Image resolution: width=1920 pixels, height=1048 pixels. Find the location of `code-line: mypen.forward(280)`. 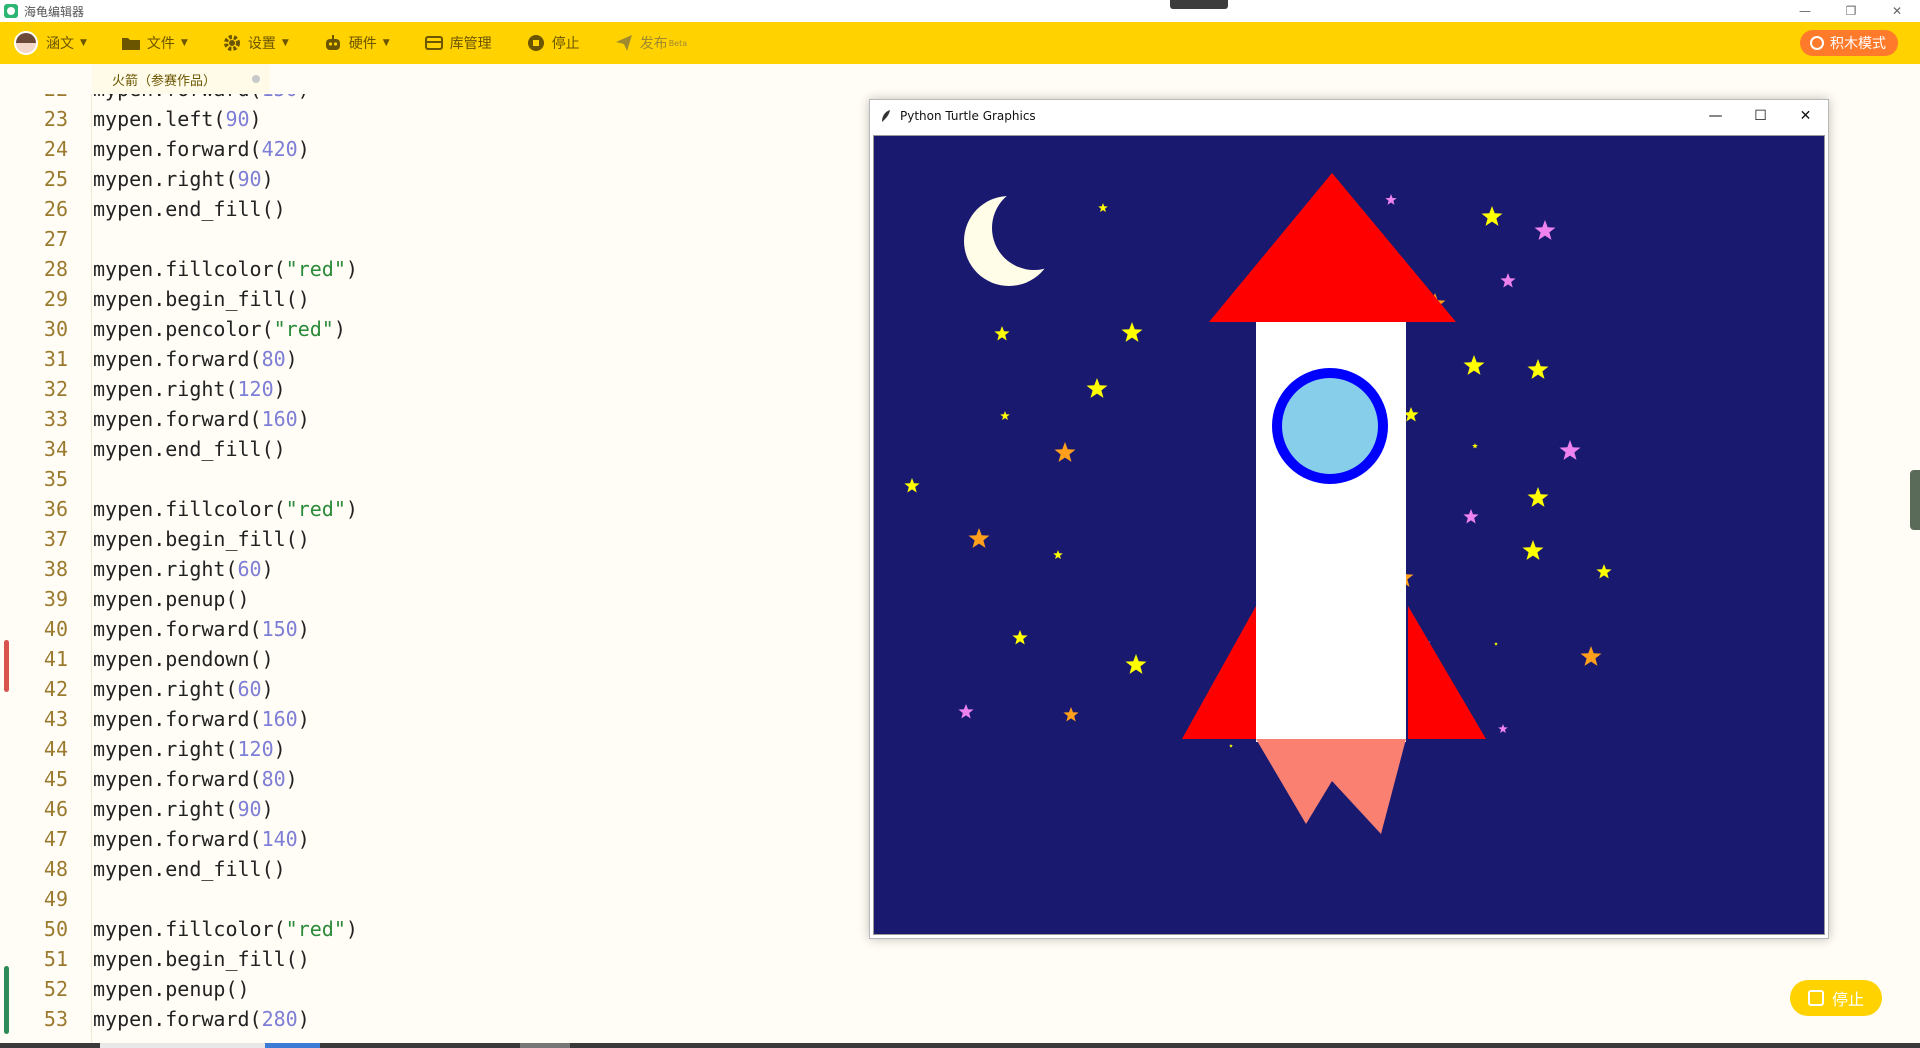

code-line: mypen.forward(280) is located at coordinates (201, 1019).